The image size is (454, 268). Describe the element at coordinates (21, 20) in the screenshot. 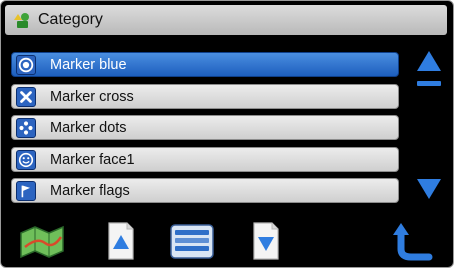

I see `category-icon` at that location.